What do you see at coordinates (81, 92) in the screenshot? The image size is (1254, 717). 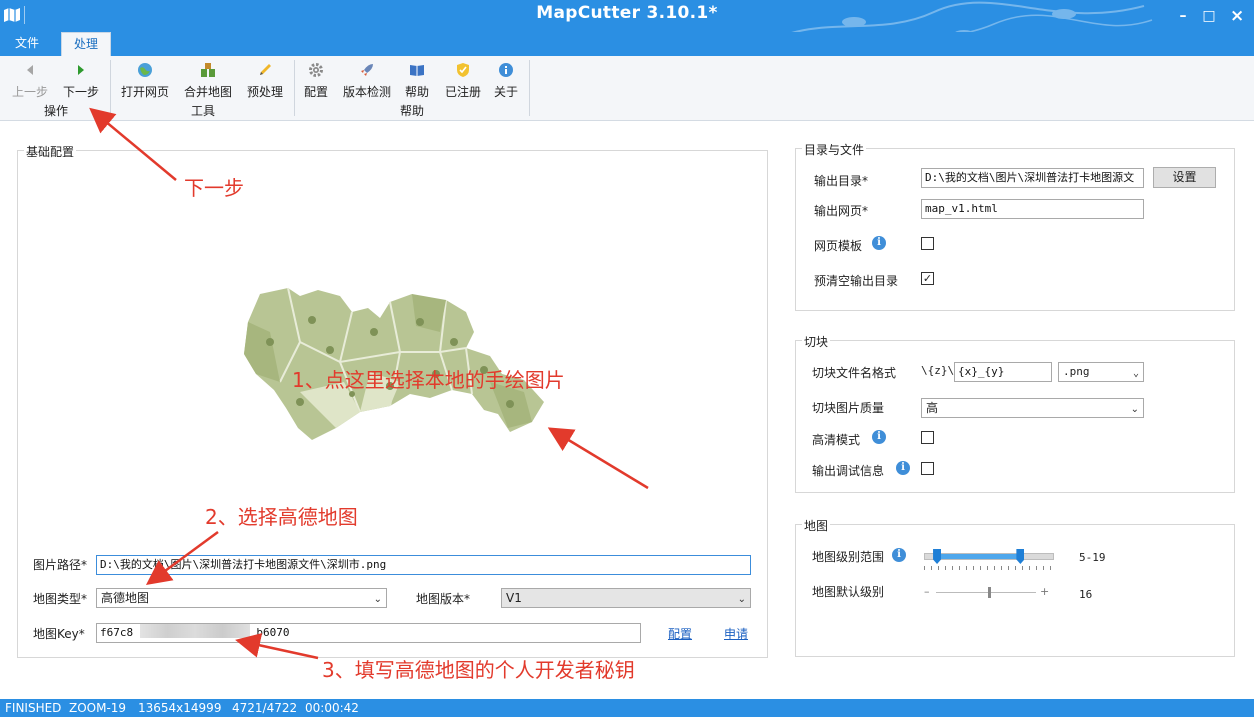 I see `next-step-label: 下一步` at bounding box center [81, 92].